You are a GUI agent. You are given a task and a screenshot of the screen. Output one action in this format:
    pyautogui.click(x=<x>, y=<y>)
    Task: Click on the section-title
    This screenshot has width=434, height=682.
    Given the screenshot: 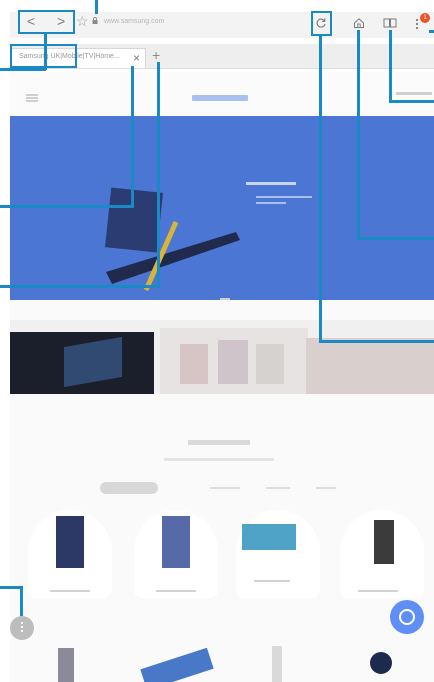 What is the action you would take?
    pyautogui.click(x=219, y=442)
    